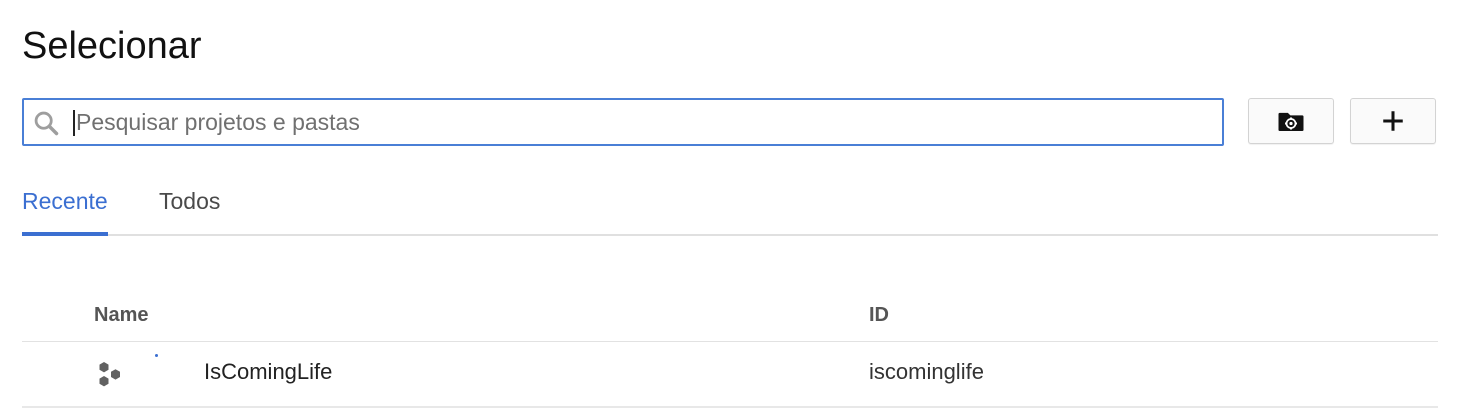 The width and height of the screenshot is (1466, 412). Describe the element at coordinates (926, 371) in the screenshot. I see `project-id: iscominglife` at that location.